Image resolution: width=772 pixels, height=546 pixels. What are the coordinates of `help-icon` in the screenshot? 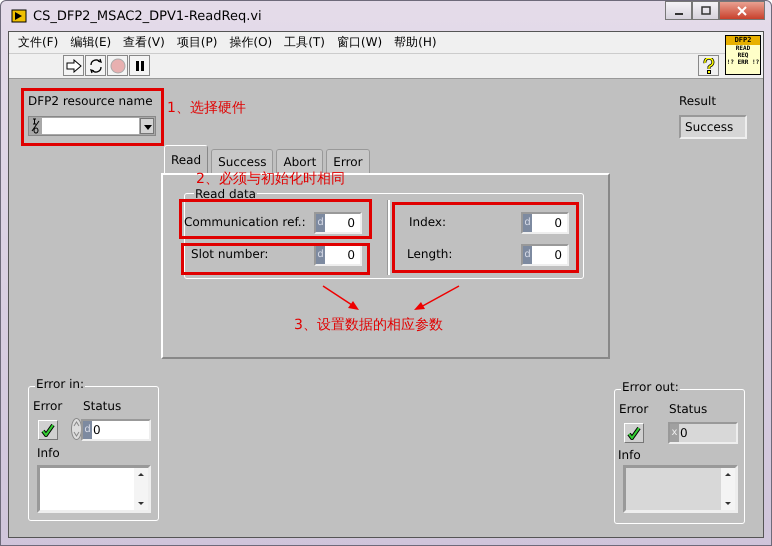 It's located at (709, 66).